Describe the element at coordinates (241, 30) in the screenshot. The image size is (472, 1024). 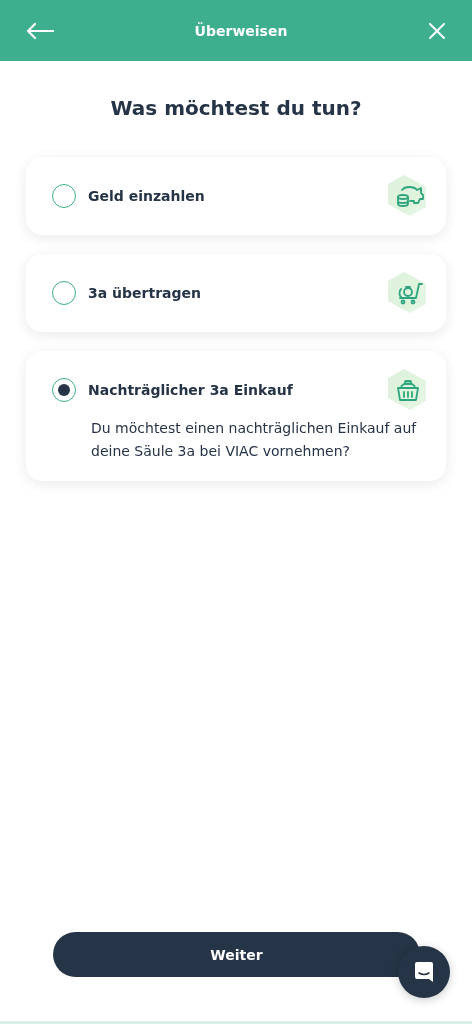
I see `screen-title: Überweisen` at that location.